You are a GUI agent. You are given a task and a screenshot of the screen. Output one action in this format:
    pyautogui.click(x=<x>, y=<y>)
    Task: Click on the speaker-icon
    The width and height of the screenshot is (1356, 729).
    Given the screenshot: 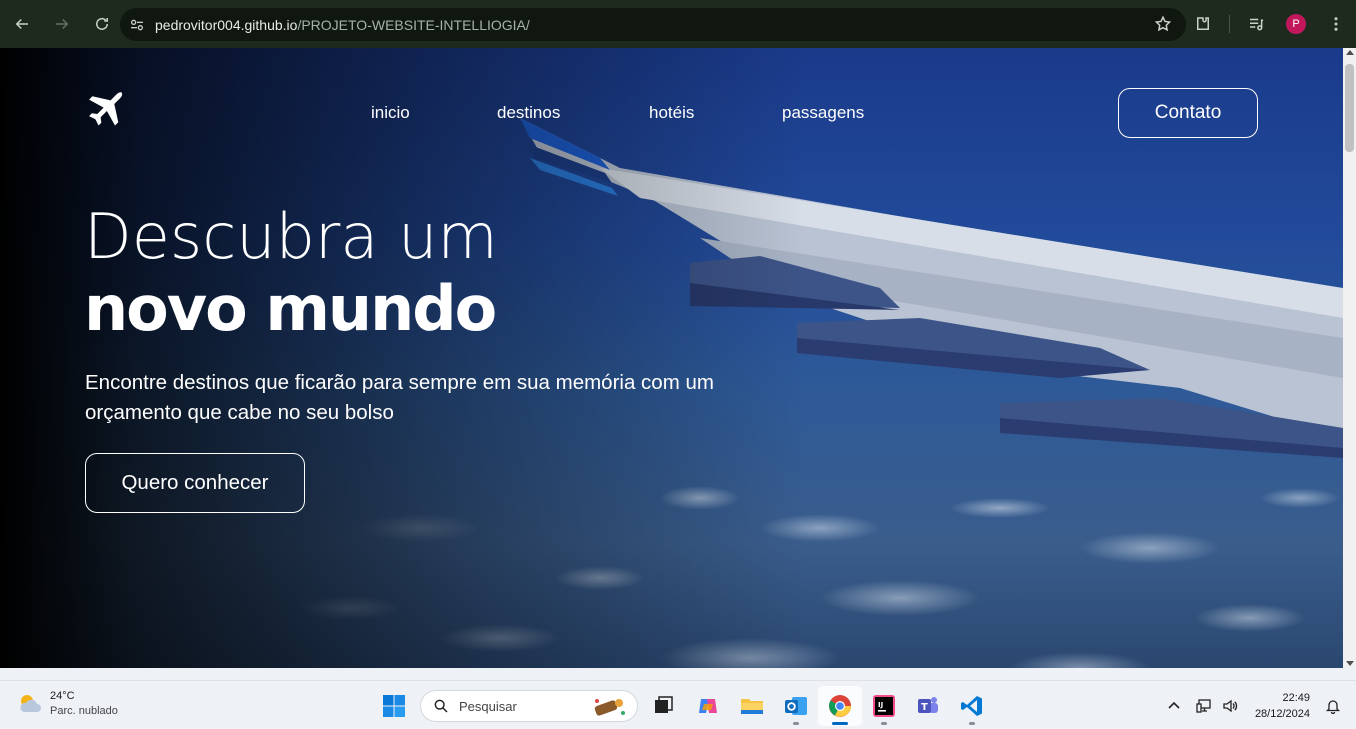 What is the action you would take?
    pyautogui.click(x=1230, y=705)
    